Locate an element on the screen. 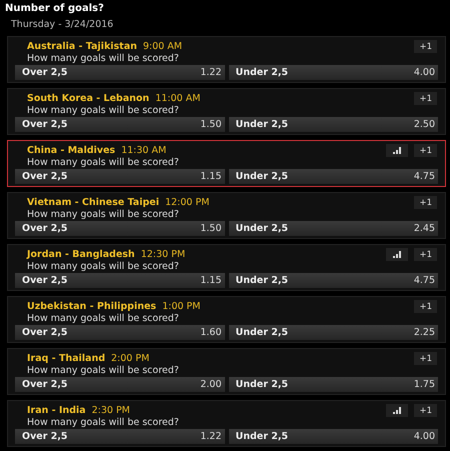  match-teams: Jordan - Bangladesh is located at coordinates (81, 254).